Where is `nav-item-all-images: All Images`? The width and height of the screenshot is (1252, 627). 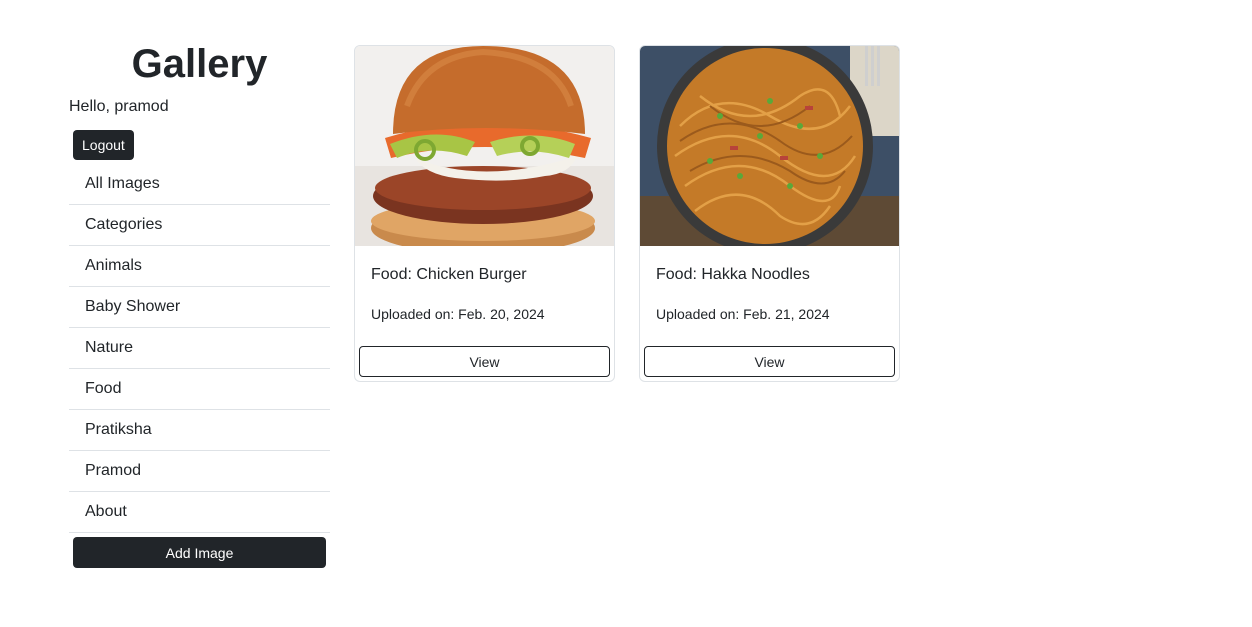 nav-item-all-images: All Images is located at coordinates (199, 184).